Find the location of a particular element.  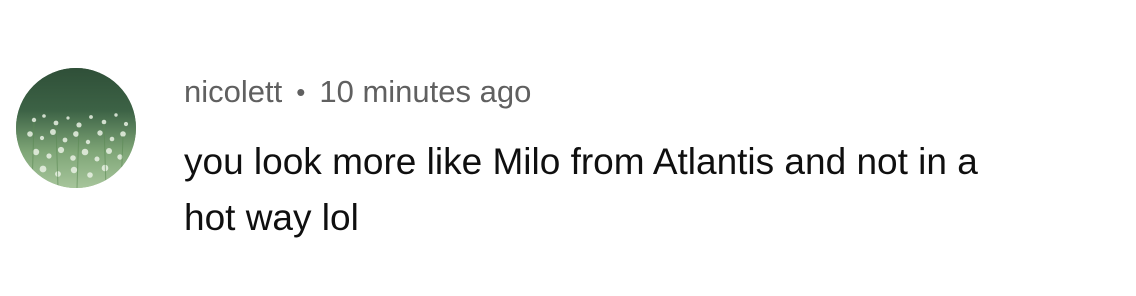

timestamp: 10 minutes ago is located at coordinates (425, 92).